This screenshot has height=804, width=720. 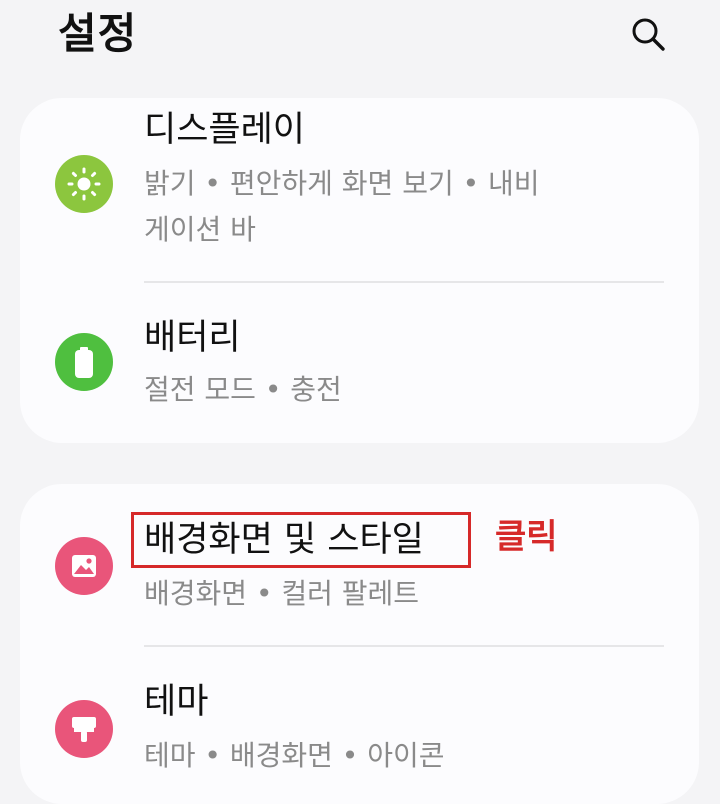 What do you see at coordinates (526, 537) in the screenshot?
I see `click-annotation-label: 클릭` at bounding box center [526, 537].